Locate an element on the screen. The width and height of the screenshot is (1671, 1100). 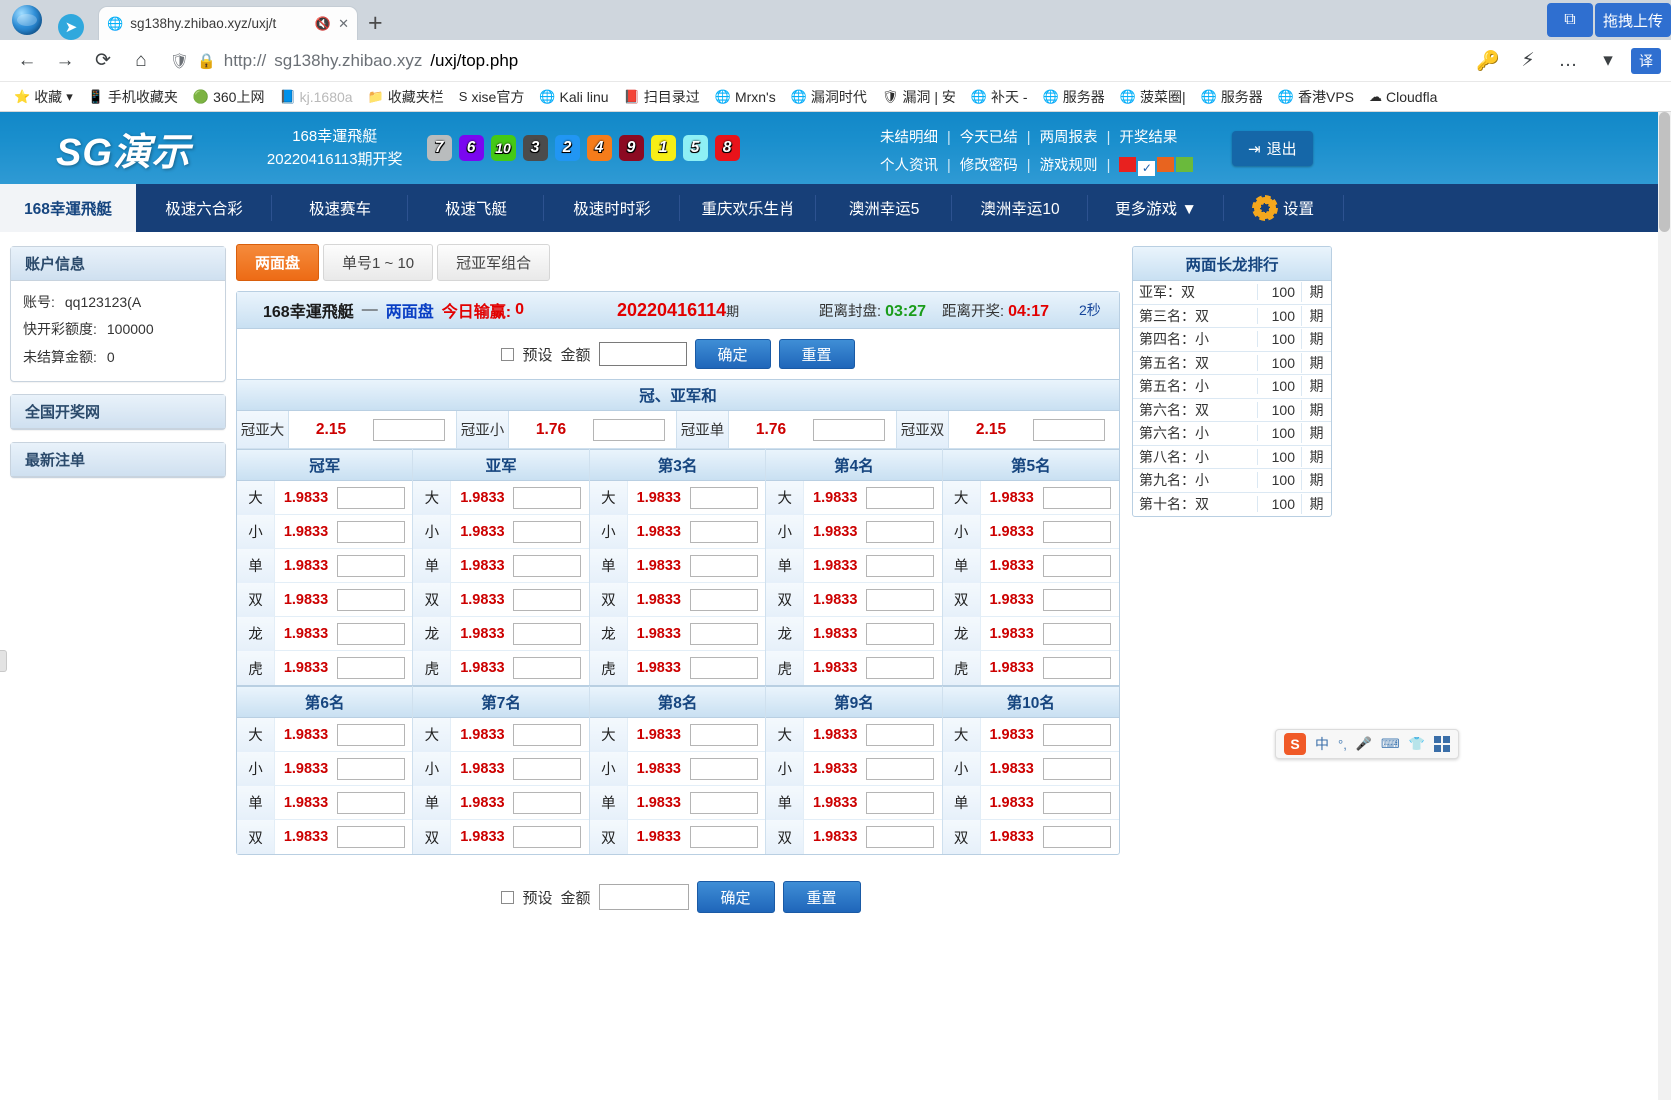
sum-input-xiao is located at coordinates (629, 429).